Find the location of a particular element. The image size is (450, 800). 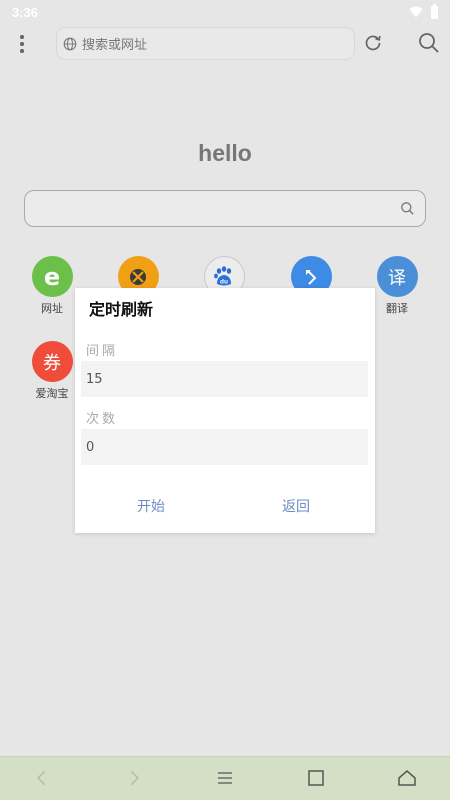

shortcut-aitaobao: 券 爱淘宝 is located at coordinates (52, 371).